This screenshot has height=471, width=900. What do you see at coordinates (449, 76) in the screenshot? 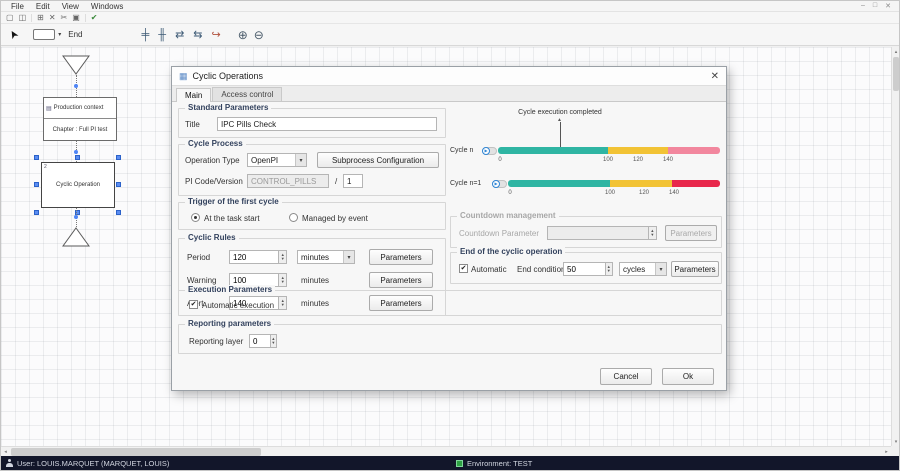
I see `dialog-titlebar: ▦ Cyclic Operations ✕` at bounding box center [449, 76].